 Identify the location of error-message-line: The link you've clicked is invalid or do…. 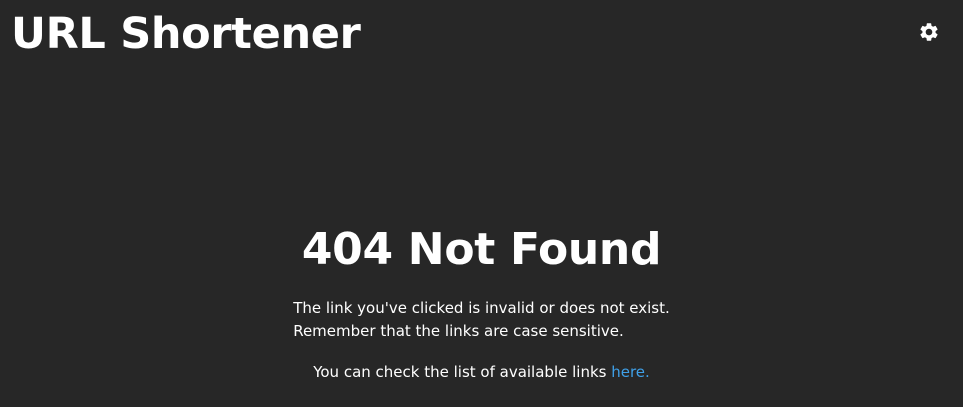
(481, 308).